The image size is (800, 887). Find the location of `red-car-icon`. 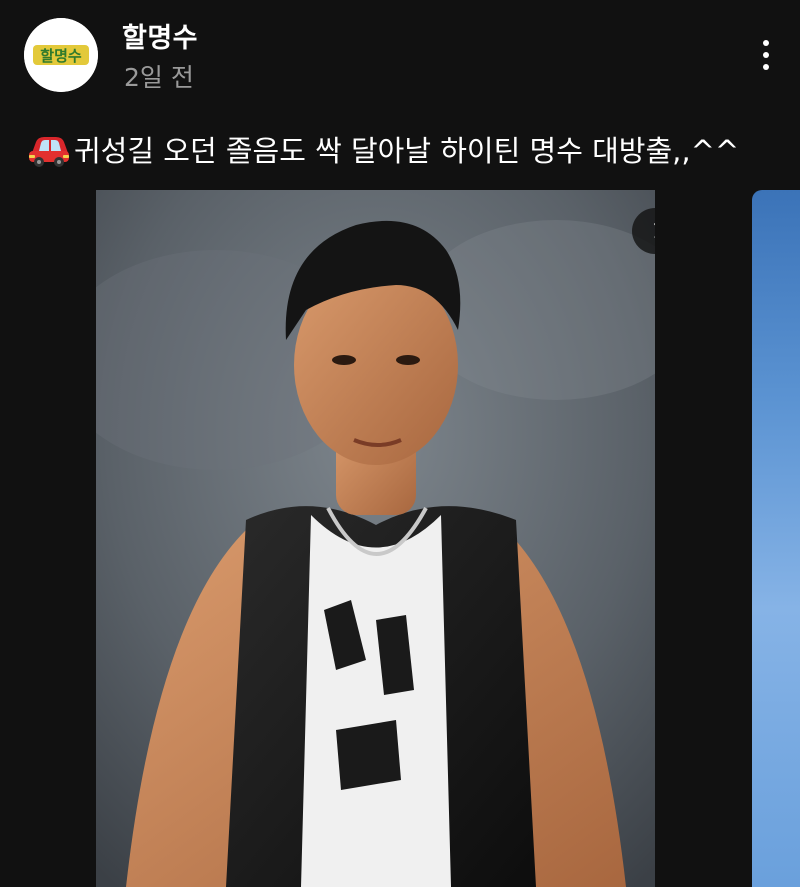

red-car-icon is located at coordinates (49, 152).